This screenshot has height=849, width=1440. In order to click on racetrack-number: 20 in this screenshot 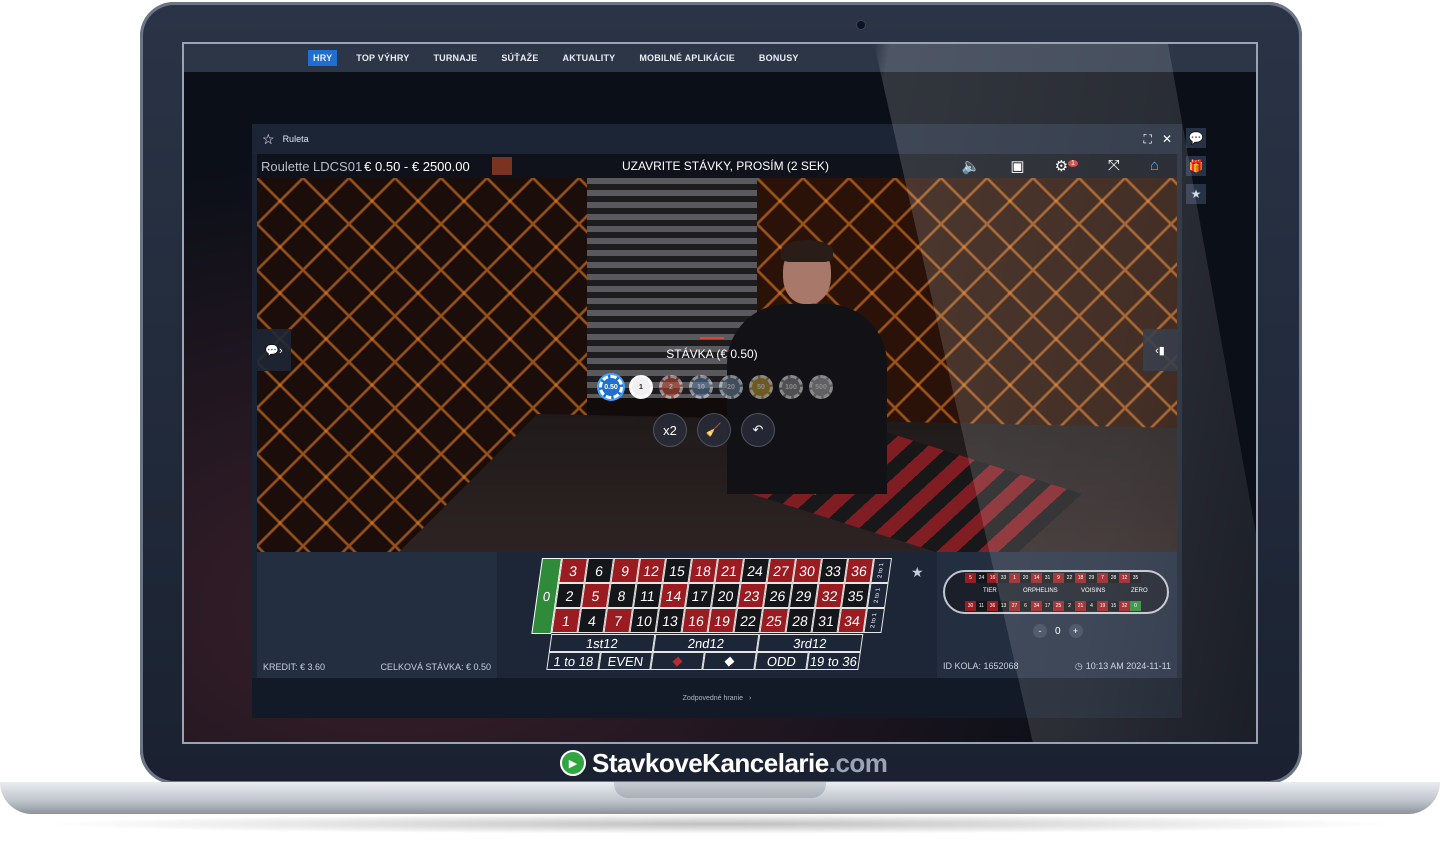, I will do `click(1025, 578)`.